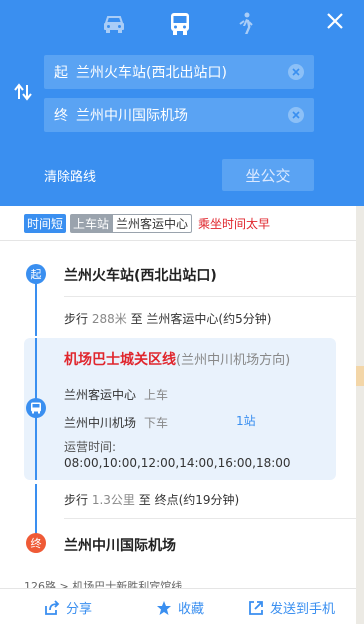 The width and height of the screenshot is (364, 624). What do you see at coordinates (164, 607) in the screenshot?
I see `star-icon` at bounding box center [164, 607].